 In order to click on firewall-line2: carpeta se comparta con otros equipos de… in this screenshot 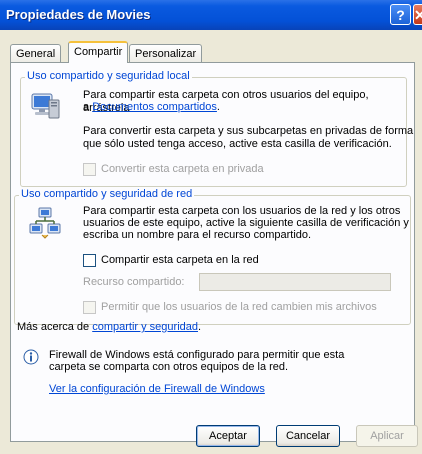, I will do `click(169, 367)`.